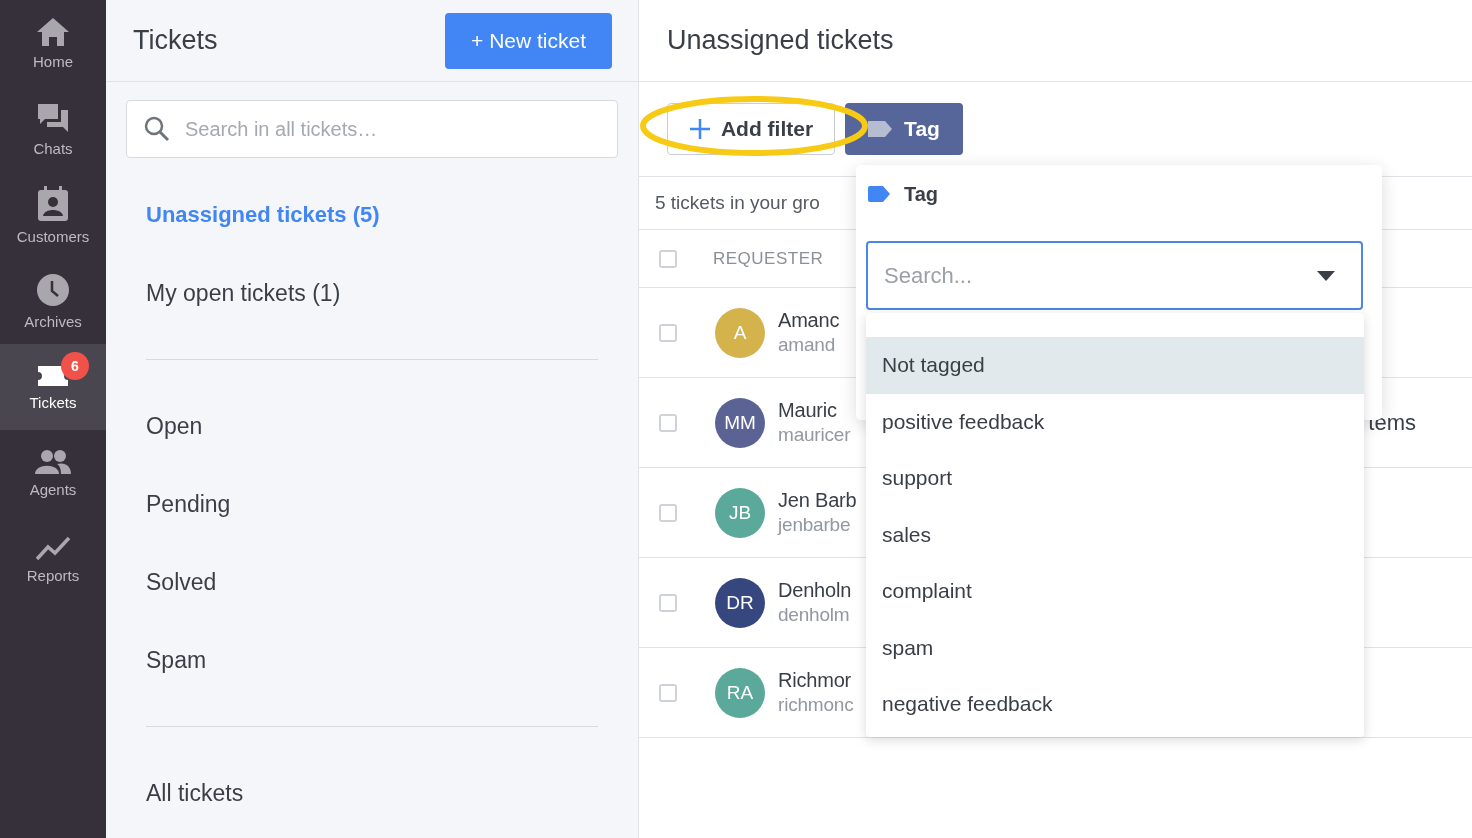 The image size is (1472, 838). I want to click on requester-name: Jen Barb, so click(817, 500).